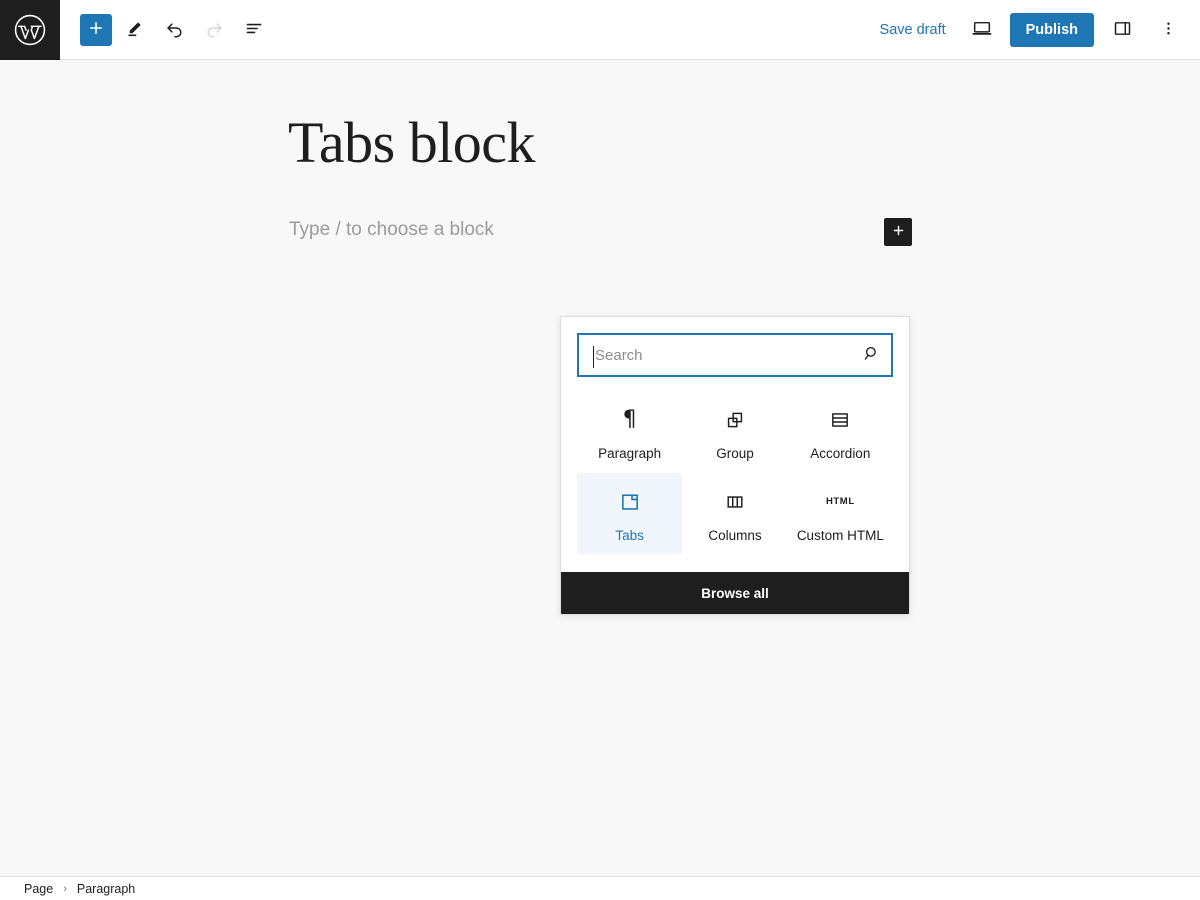 This screenshot has width=1200, height=900. What do you see at coordinates (412, 143) in the screenshot?
I see `page-title: Tabs block` at bounding box center [412, 143].